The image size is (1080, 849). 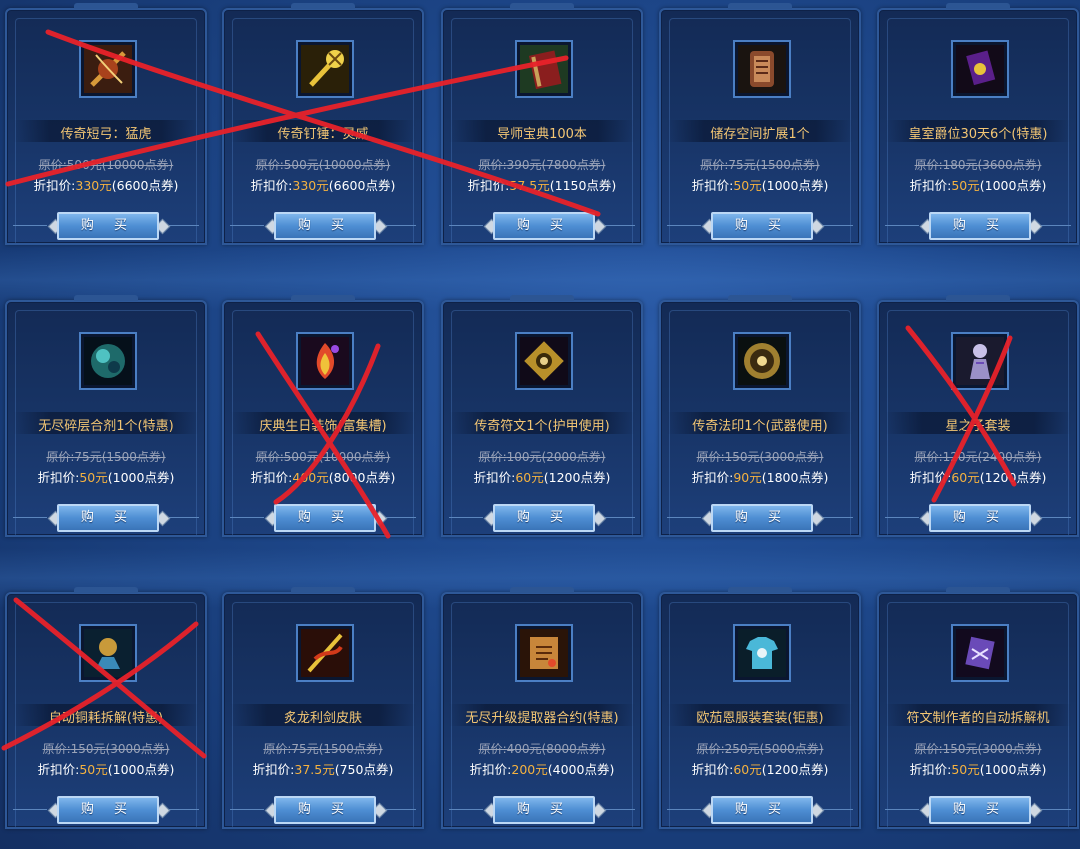 What do you see at coordinates (978, 164) in the screenshot?
I see `original-price: 原价:180元(3600点券)` at bounding box center [978, 164].